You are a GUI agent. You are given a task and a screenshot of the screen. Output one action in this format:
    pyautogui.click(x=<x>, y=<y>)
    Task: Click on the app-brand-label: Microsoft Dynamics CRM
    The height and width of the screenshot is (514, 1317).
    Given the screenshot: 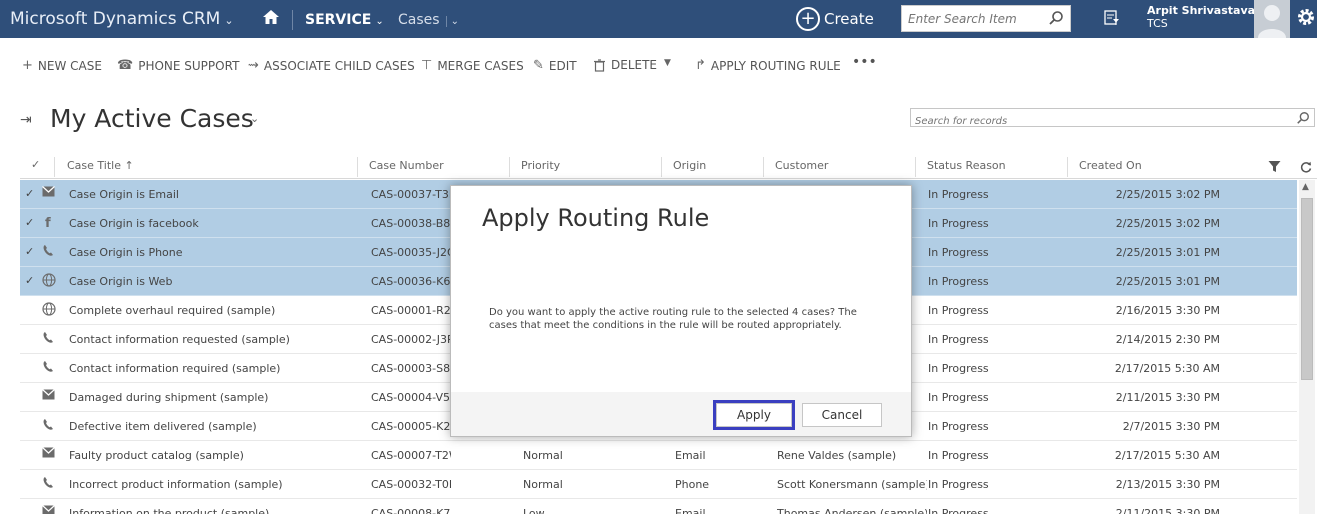 What is the action you would take?
    pyautogui.click(x=115, y=19)
    